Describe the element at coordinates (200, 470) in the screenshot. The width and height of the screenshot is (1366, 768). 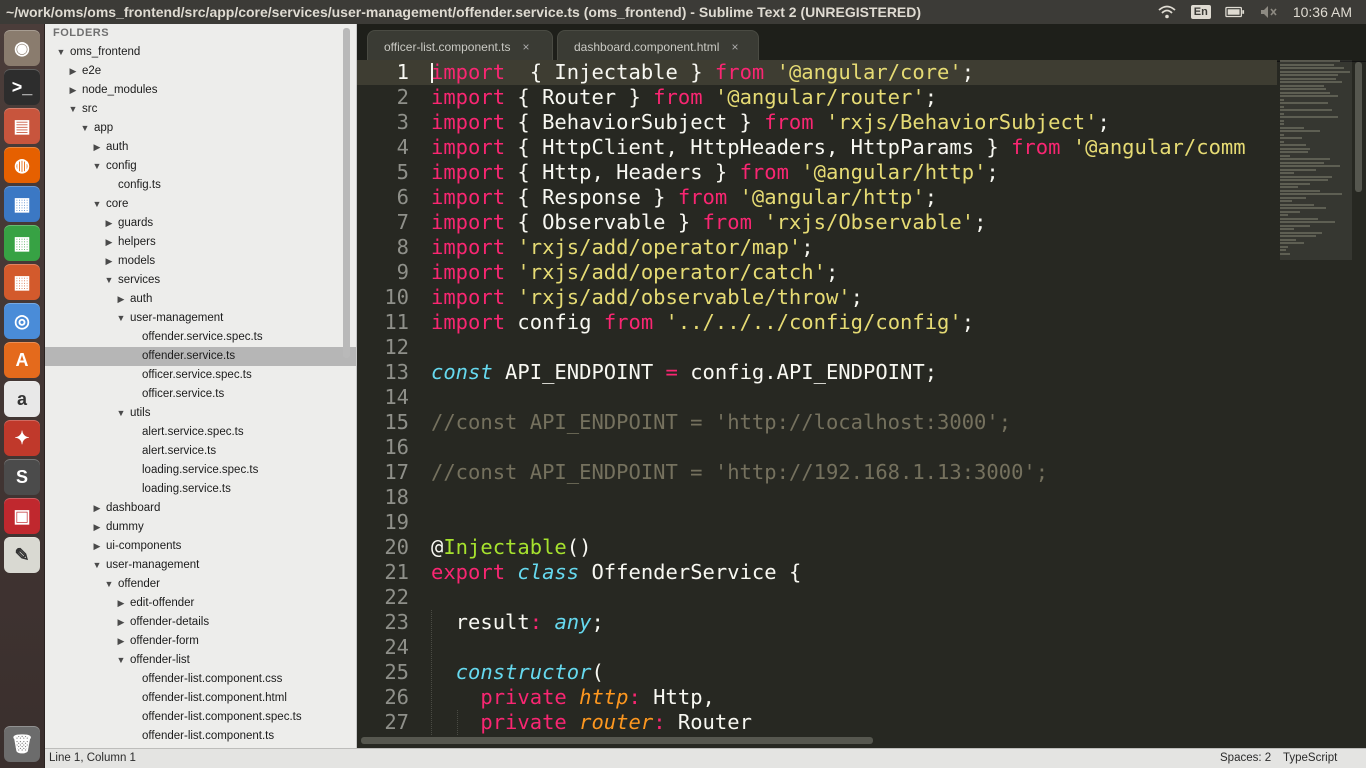
I see `file-item: loading.service.spec.ts` at that location.